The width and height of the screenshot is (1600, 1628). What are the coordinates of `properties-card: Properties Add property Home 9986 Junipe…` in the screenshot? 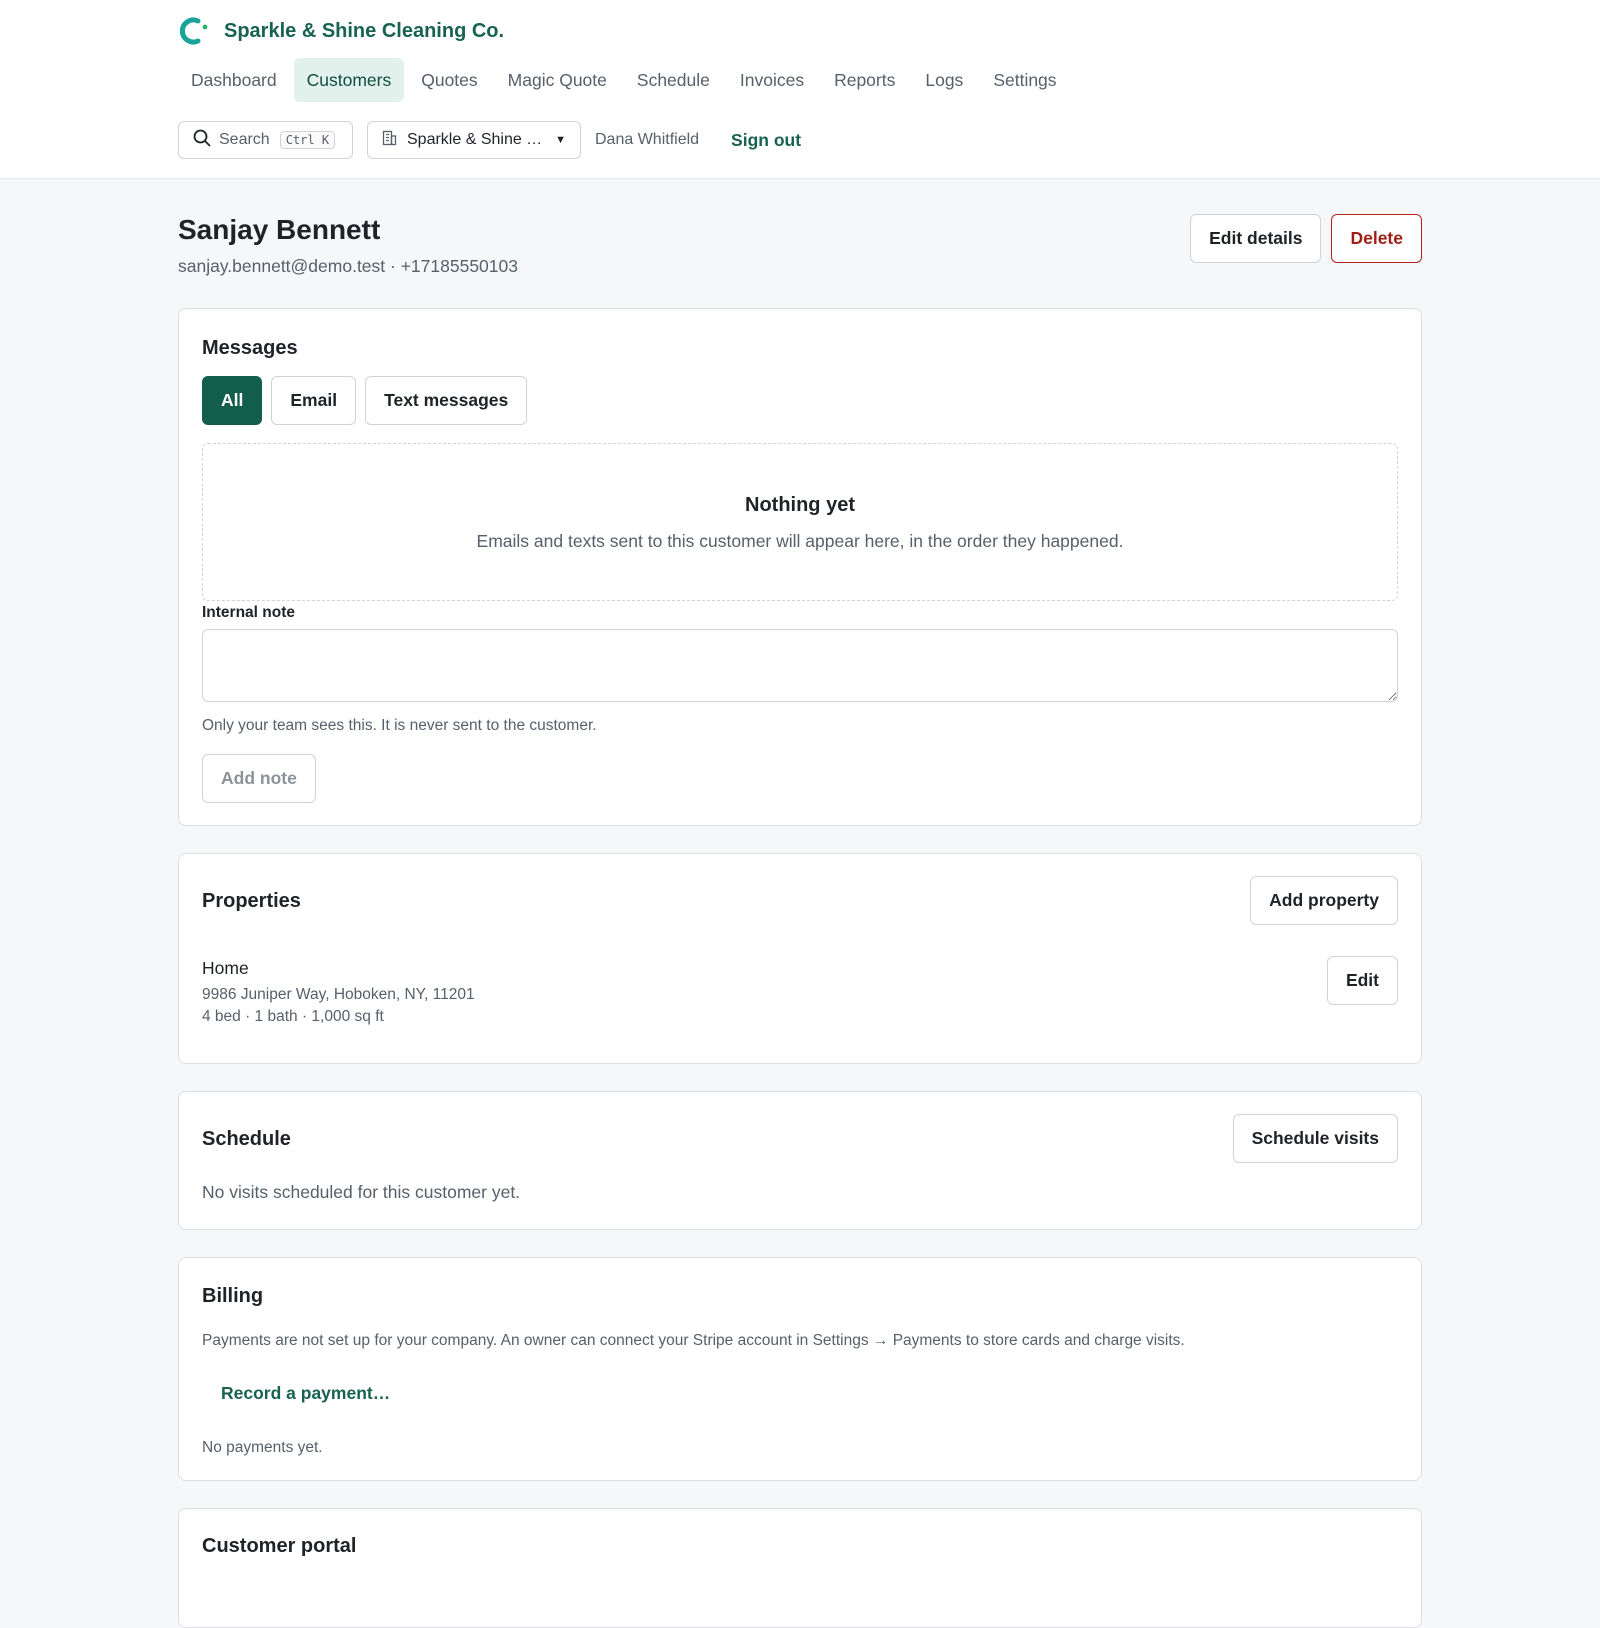 It's located at (800, 958).